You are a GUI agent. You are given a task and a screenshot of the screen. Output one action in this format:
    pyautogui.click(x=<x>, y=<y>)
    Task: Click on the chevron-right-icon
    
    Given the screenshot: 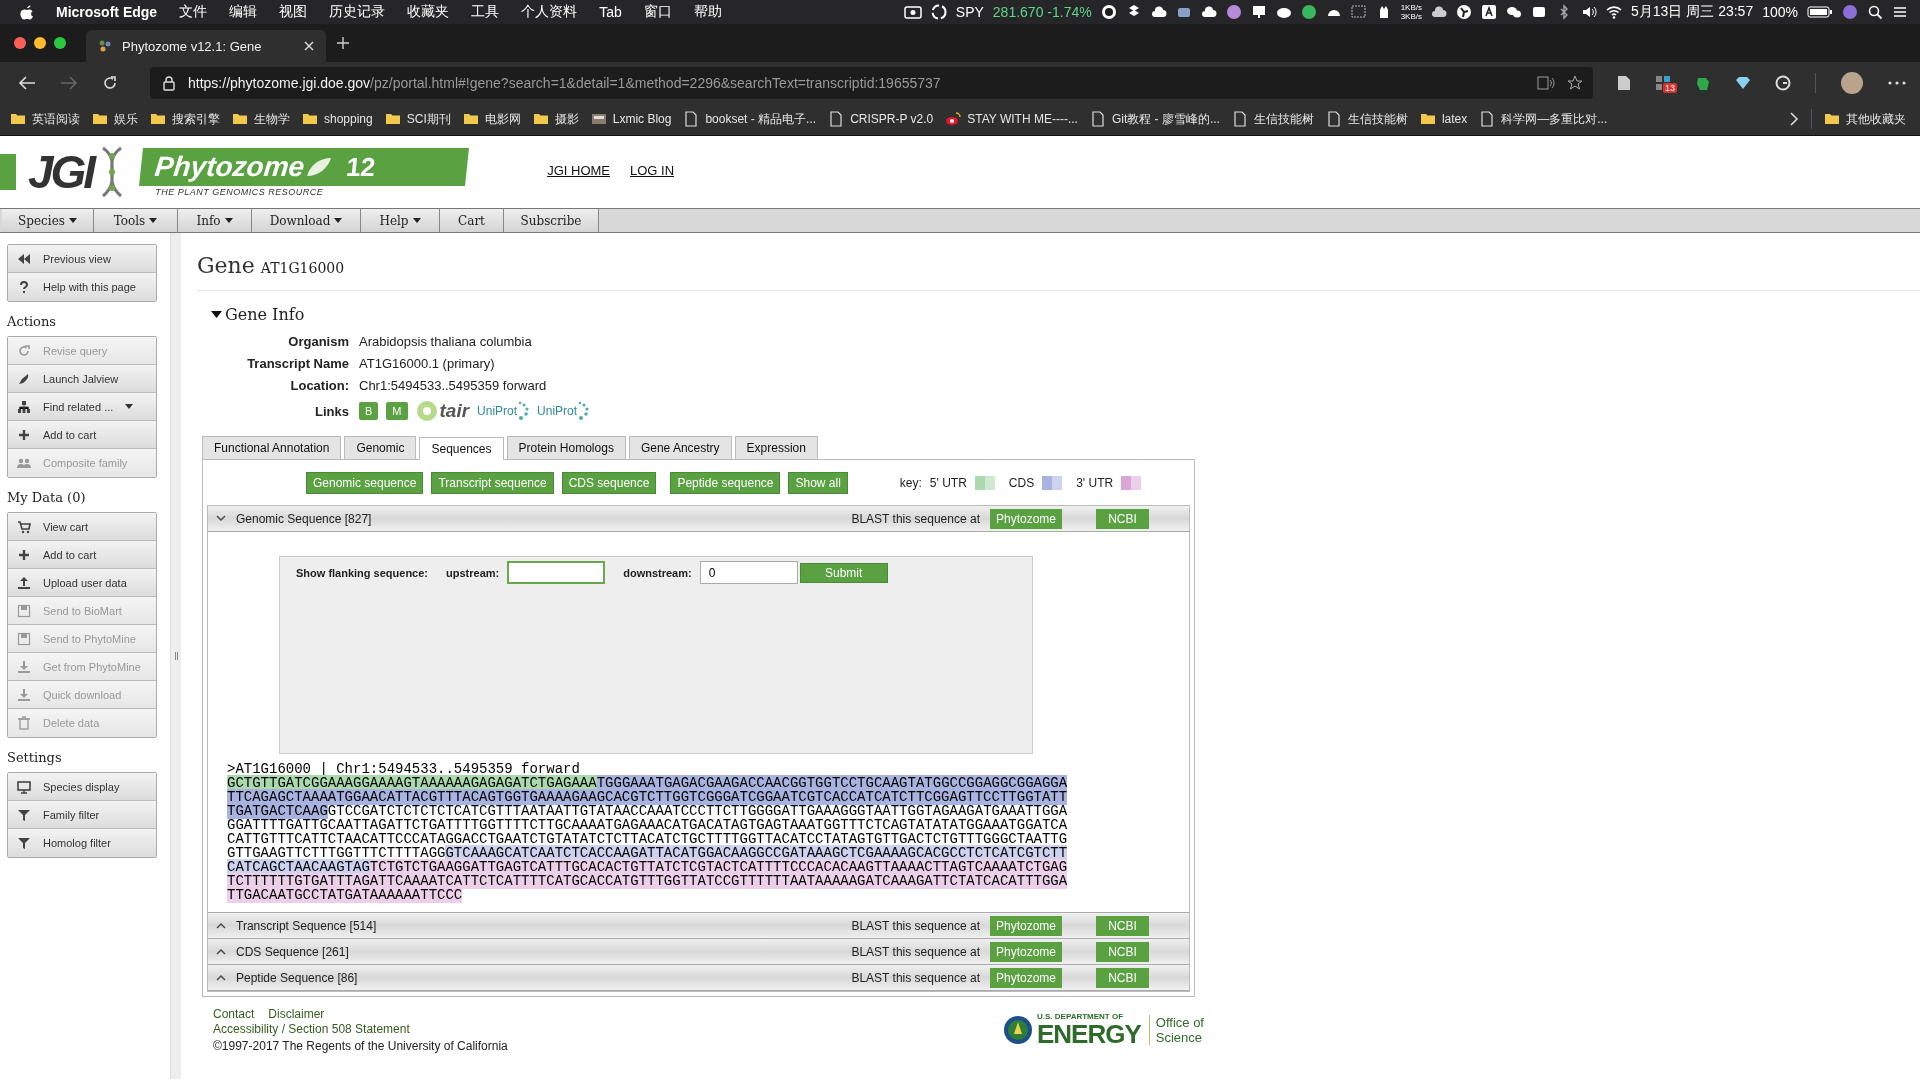 What is the action you would take?
    pyautogui.click(x=1794, y=119)
    